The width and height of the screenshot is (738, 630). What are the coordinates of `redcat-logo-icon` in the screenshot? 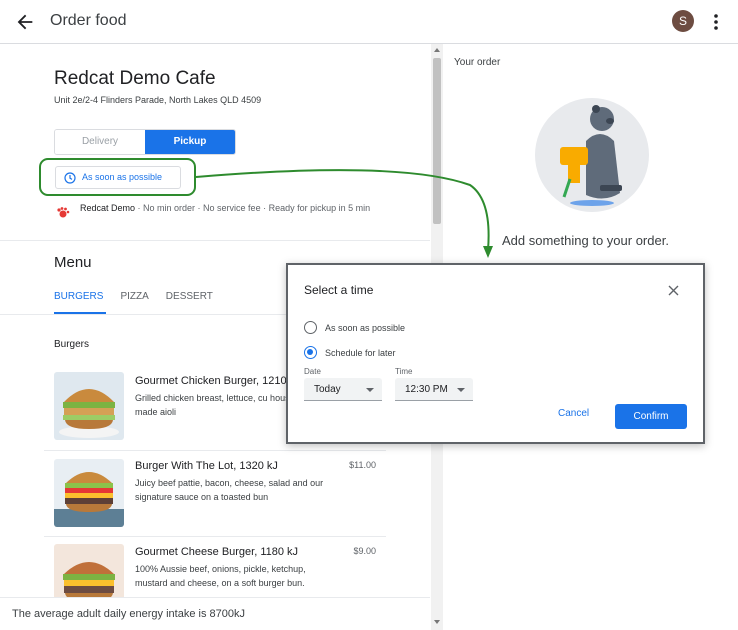 It's located at (63, 212).